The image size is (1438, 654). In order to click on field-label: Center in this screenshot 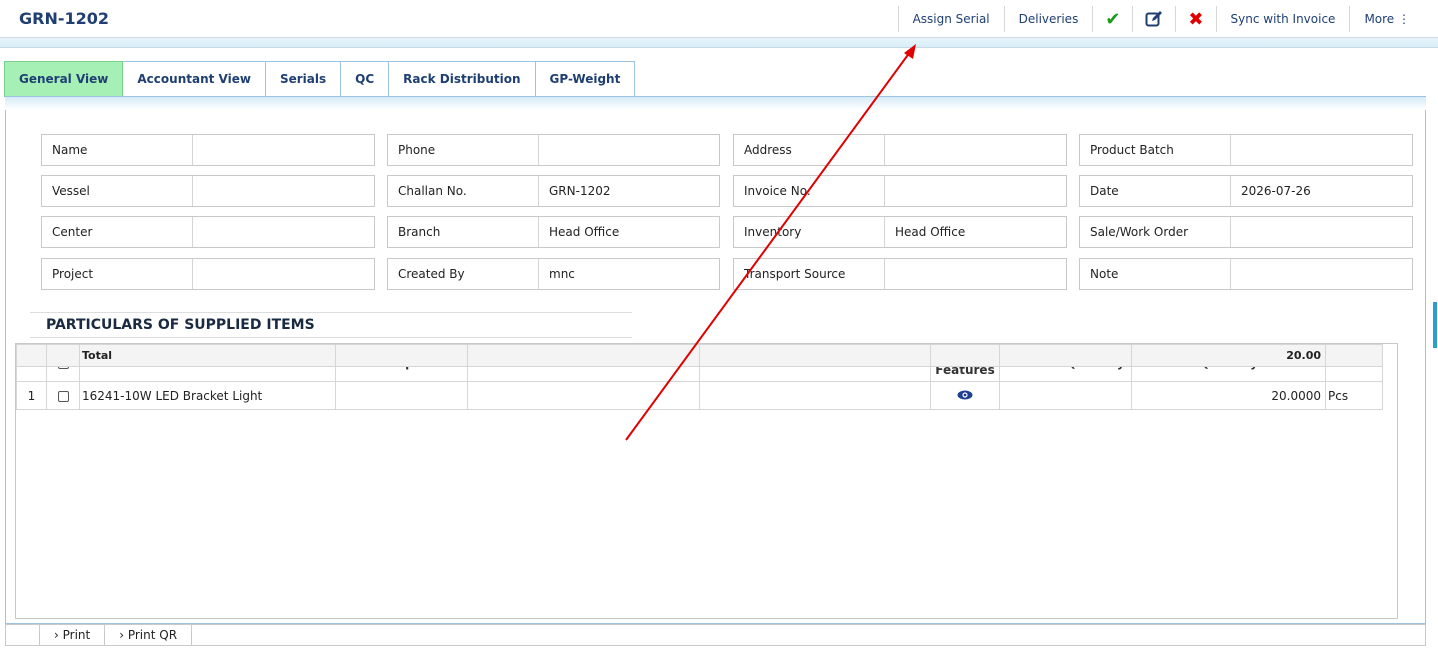, I will do `click(117, 232)`.